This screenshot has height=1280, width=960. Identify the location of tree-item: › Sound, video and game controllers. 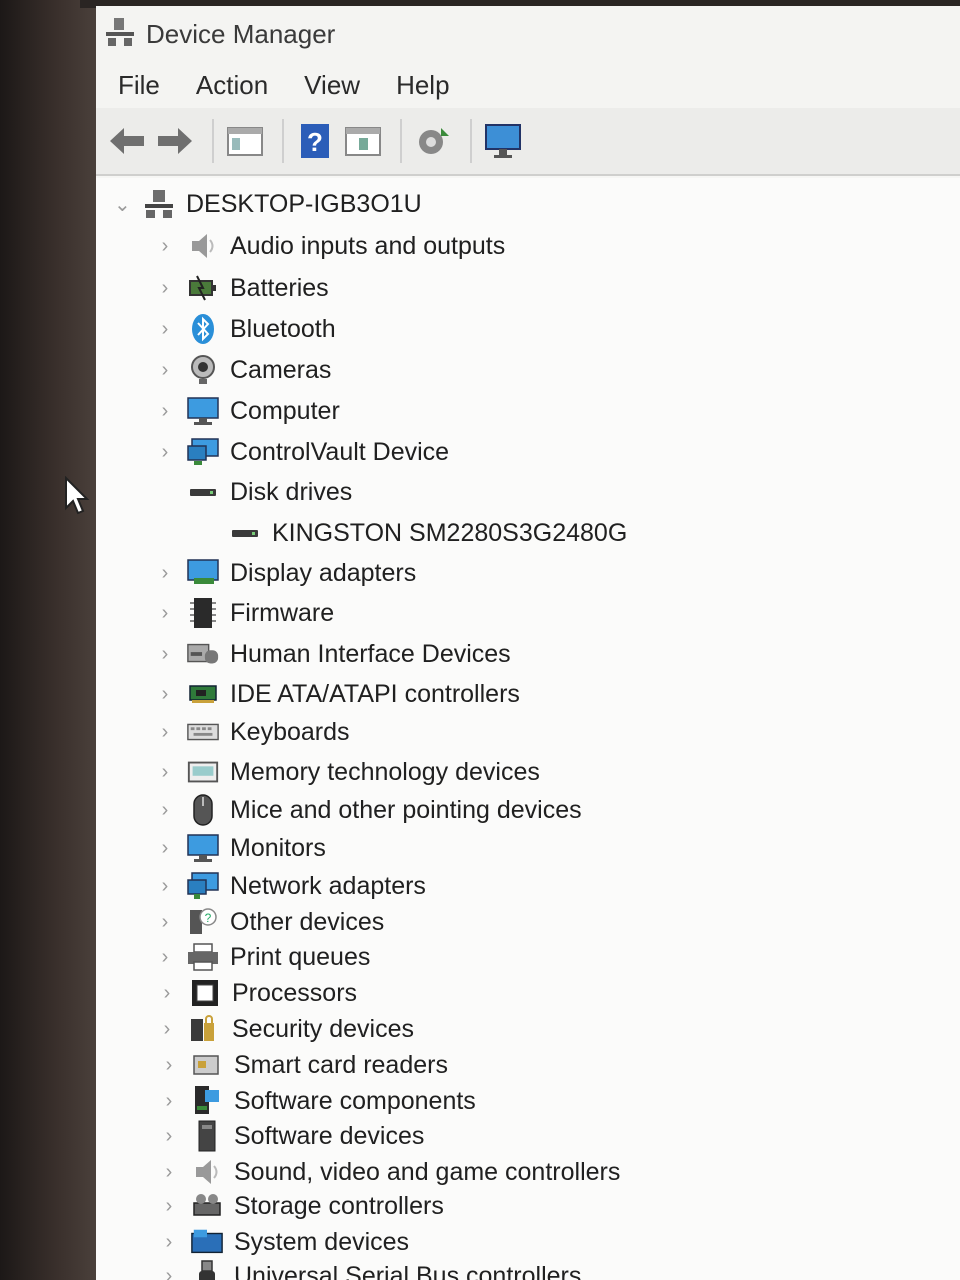
(391, 1172).